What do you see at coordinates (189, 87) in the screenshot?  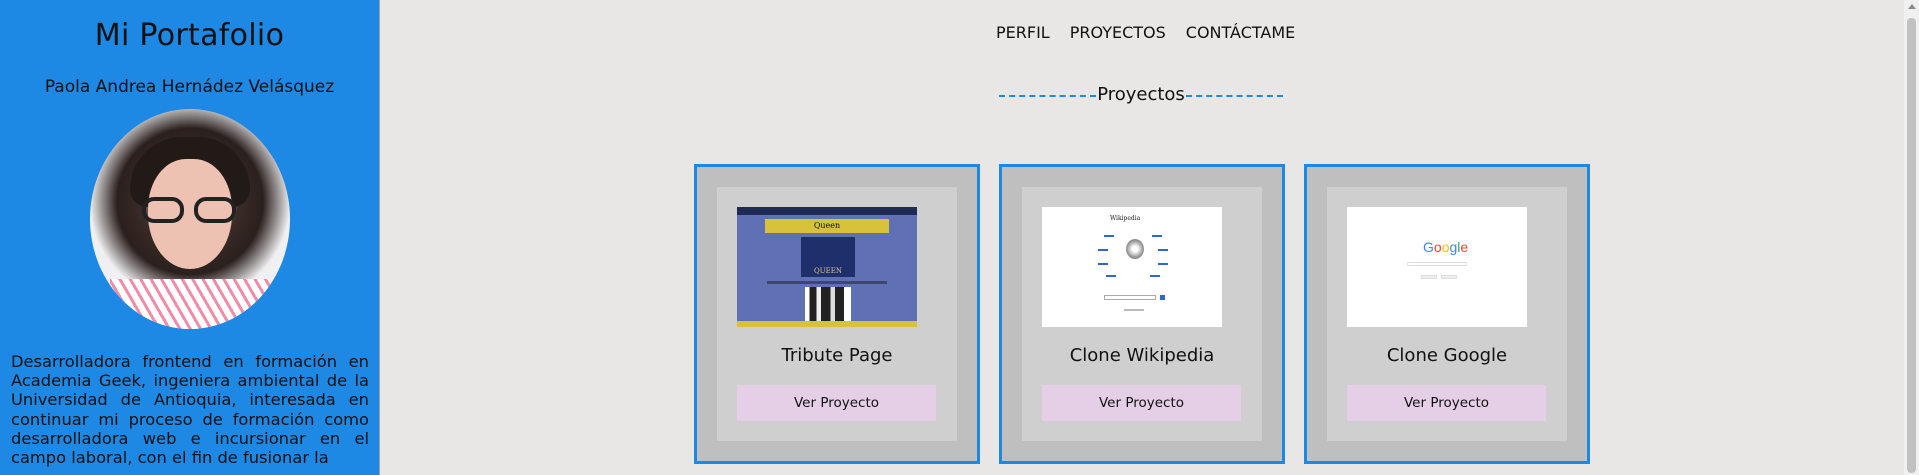 I see `author-name: Paola Andrea Hernádez Velásquez` at bounding box center [189, 87].